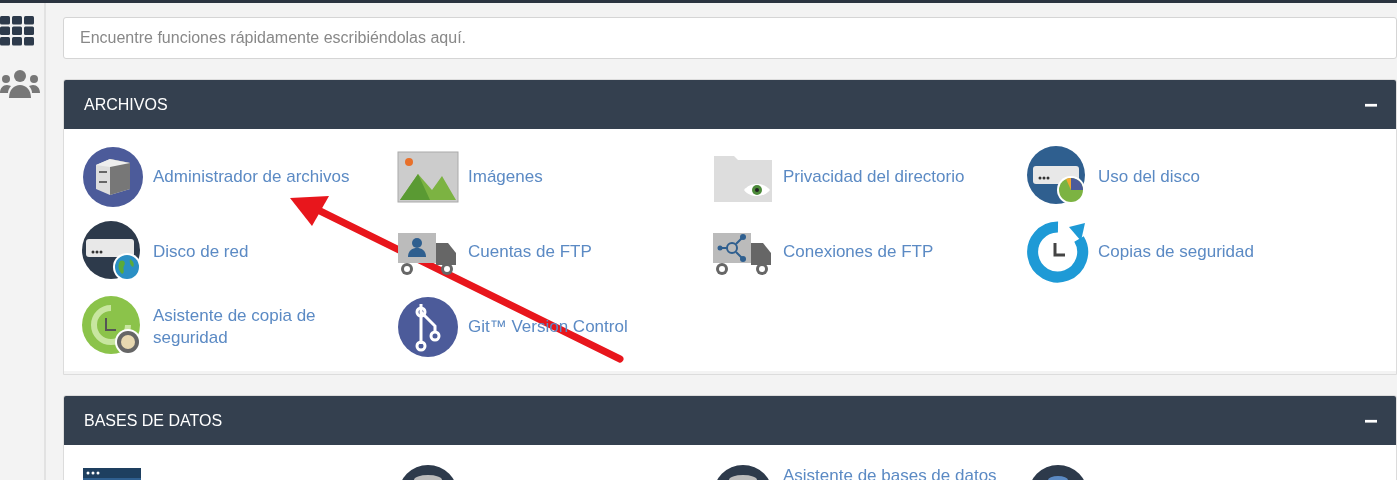 The height and width of the screenshot is (480, 1397). Describe the element at coordinates (730, 420) in the screenshot. I see `panel-header: BASES DE DATOS −` at that location.